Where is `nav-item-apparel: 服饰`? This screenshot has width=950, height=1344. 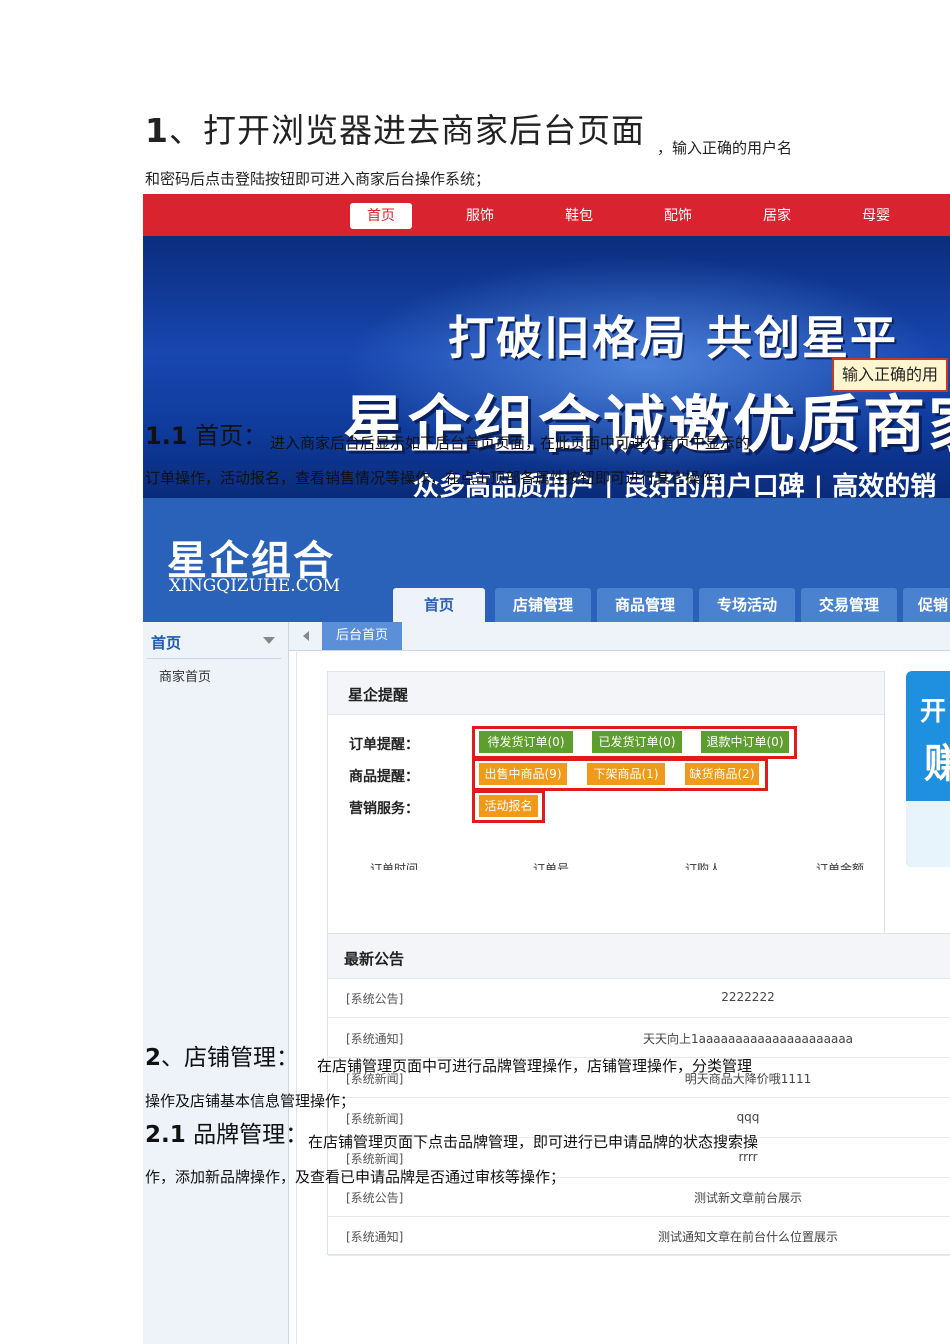
nav-item-apparel: 服饰 is located at coordinates (480, 216).